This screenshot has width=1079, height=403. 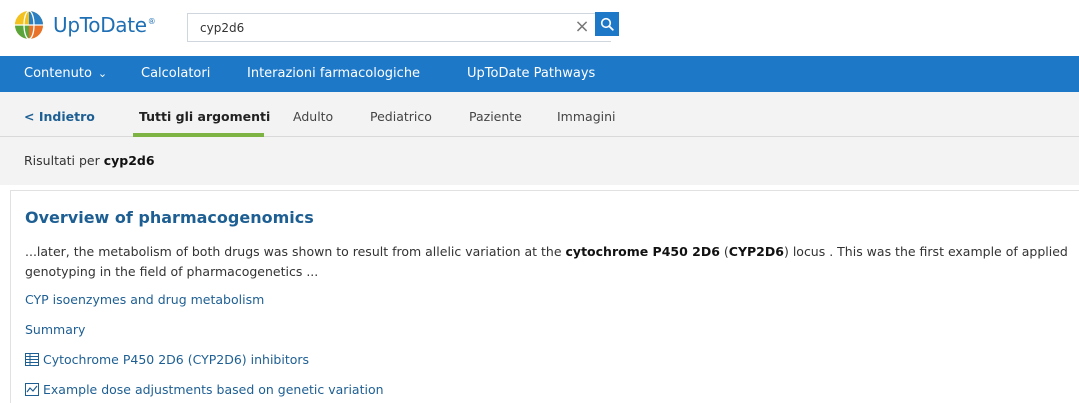 I want to click on search-button, so click(x=607, y=24).